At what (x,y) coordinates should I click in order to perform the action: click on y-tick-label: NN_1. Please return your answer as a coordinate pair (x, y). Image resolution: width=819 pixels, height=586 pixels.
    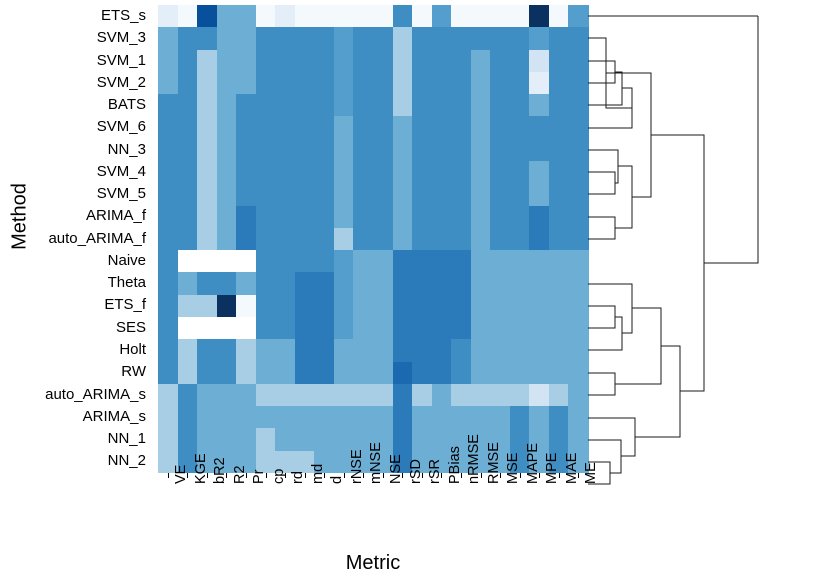
    Looking at the image, I should click on (126, 439).